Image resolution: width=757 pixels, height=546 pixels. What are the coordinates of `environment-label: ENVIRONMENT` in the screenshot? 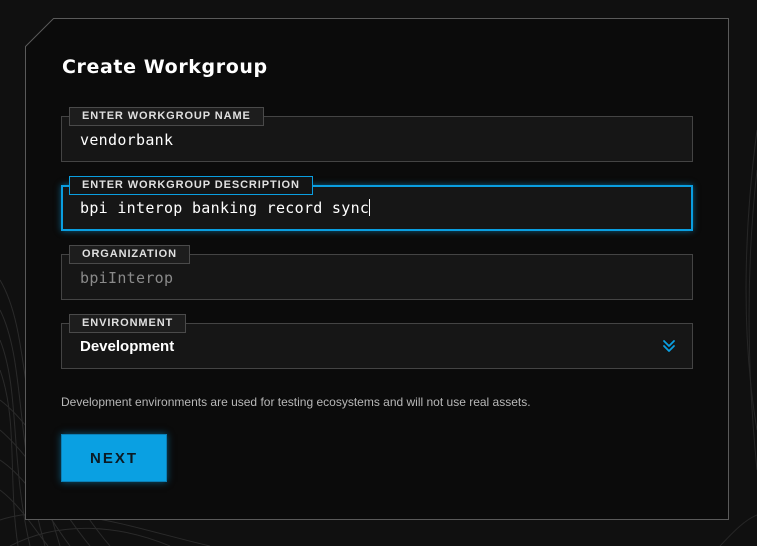 It's located at (128, 323).